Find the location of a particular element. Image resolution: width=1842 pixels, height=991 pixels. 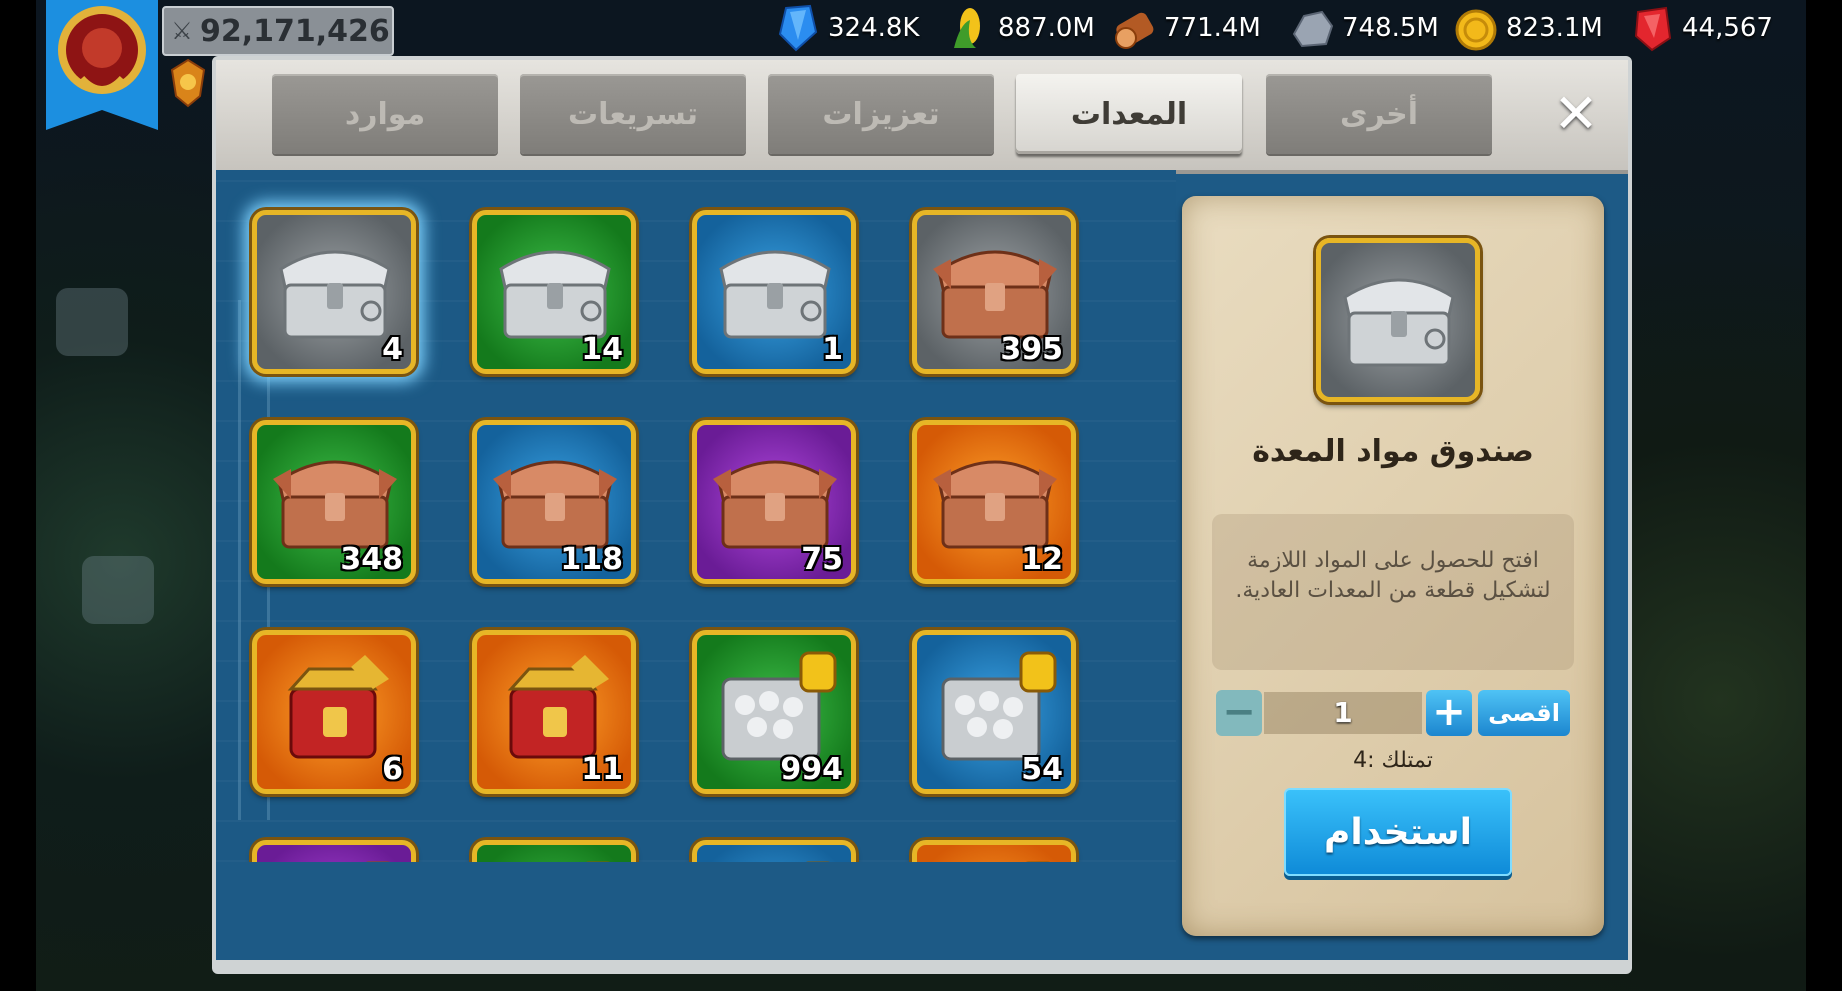

gold-ore-chest-icon is located at coordinates (1038, 861).